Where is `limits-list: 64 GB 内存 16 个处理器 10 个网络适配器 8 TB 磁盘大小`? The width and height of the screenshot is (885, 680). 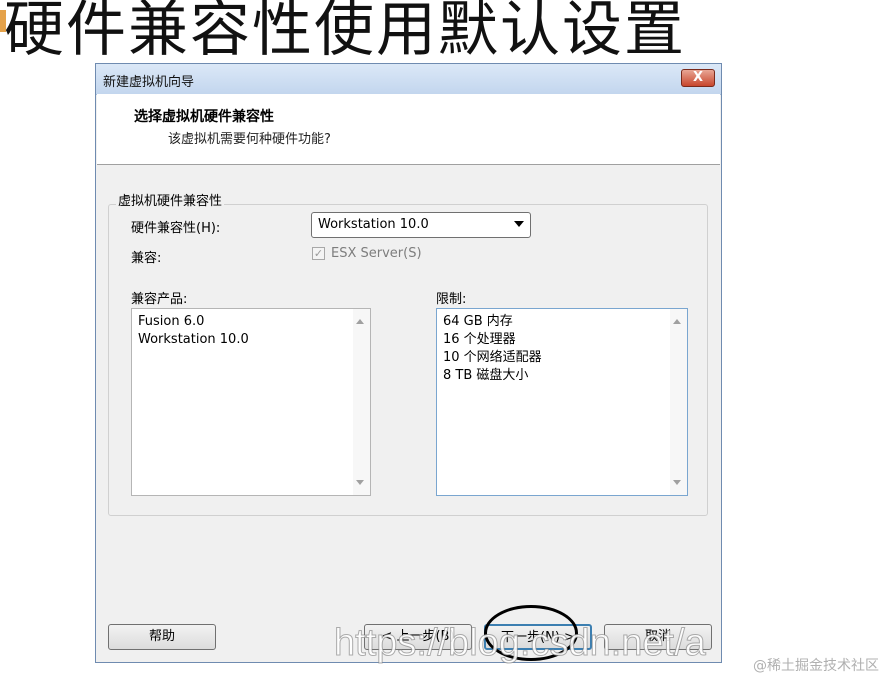
limits-list: 64 GB 内存 16 个处理器 10 个网络适配器 8 TB 磁盘大小 is located at coordinates (492, 349).